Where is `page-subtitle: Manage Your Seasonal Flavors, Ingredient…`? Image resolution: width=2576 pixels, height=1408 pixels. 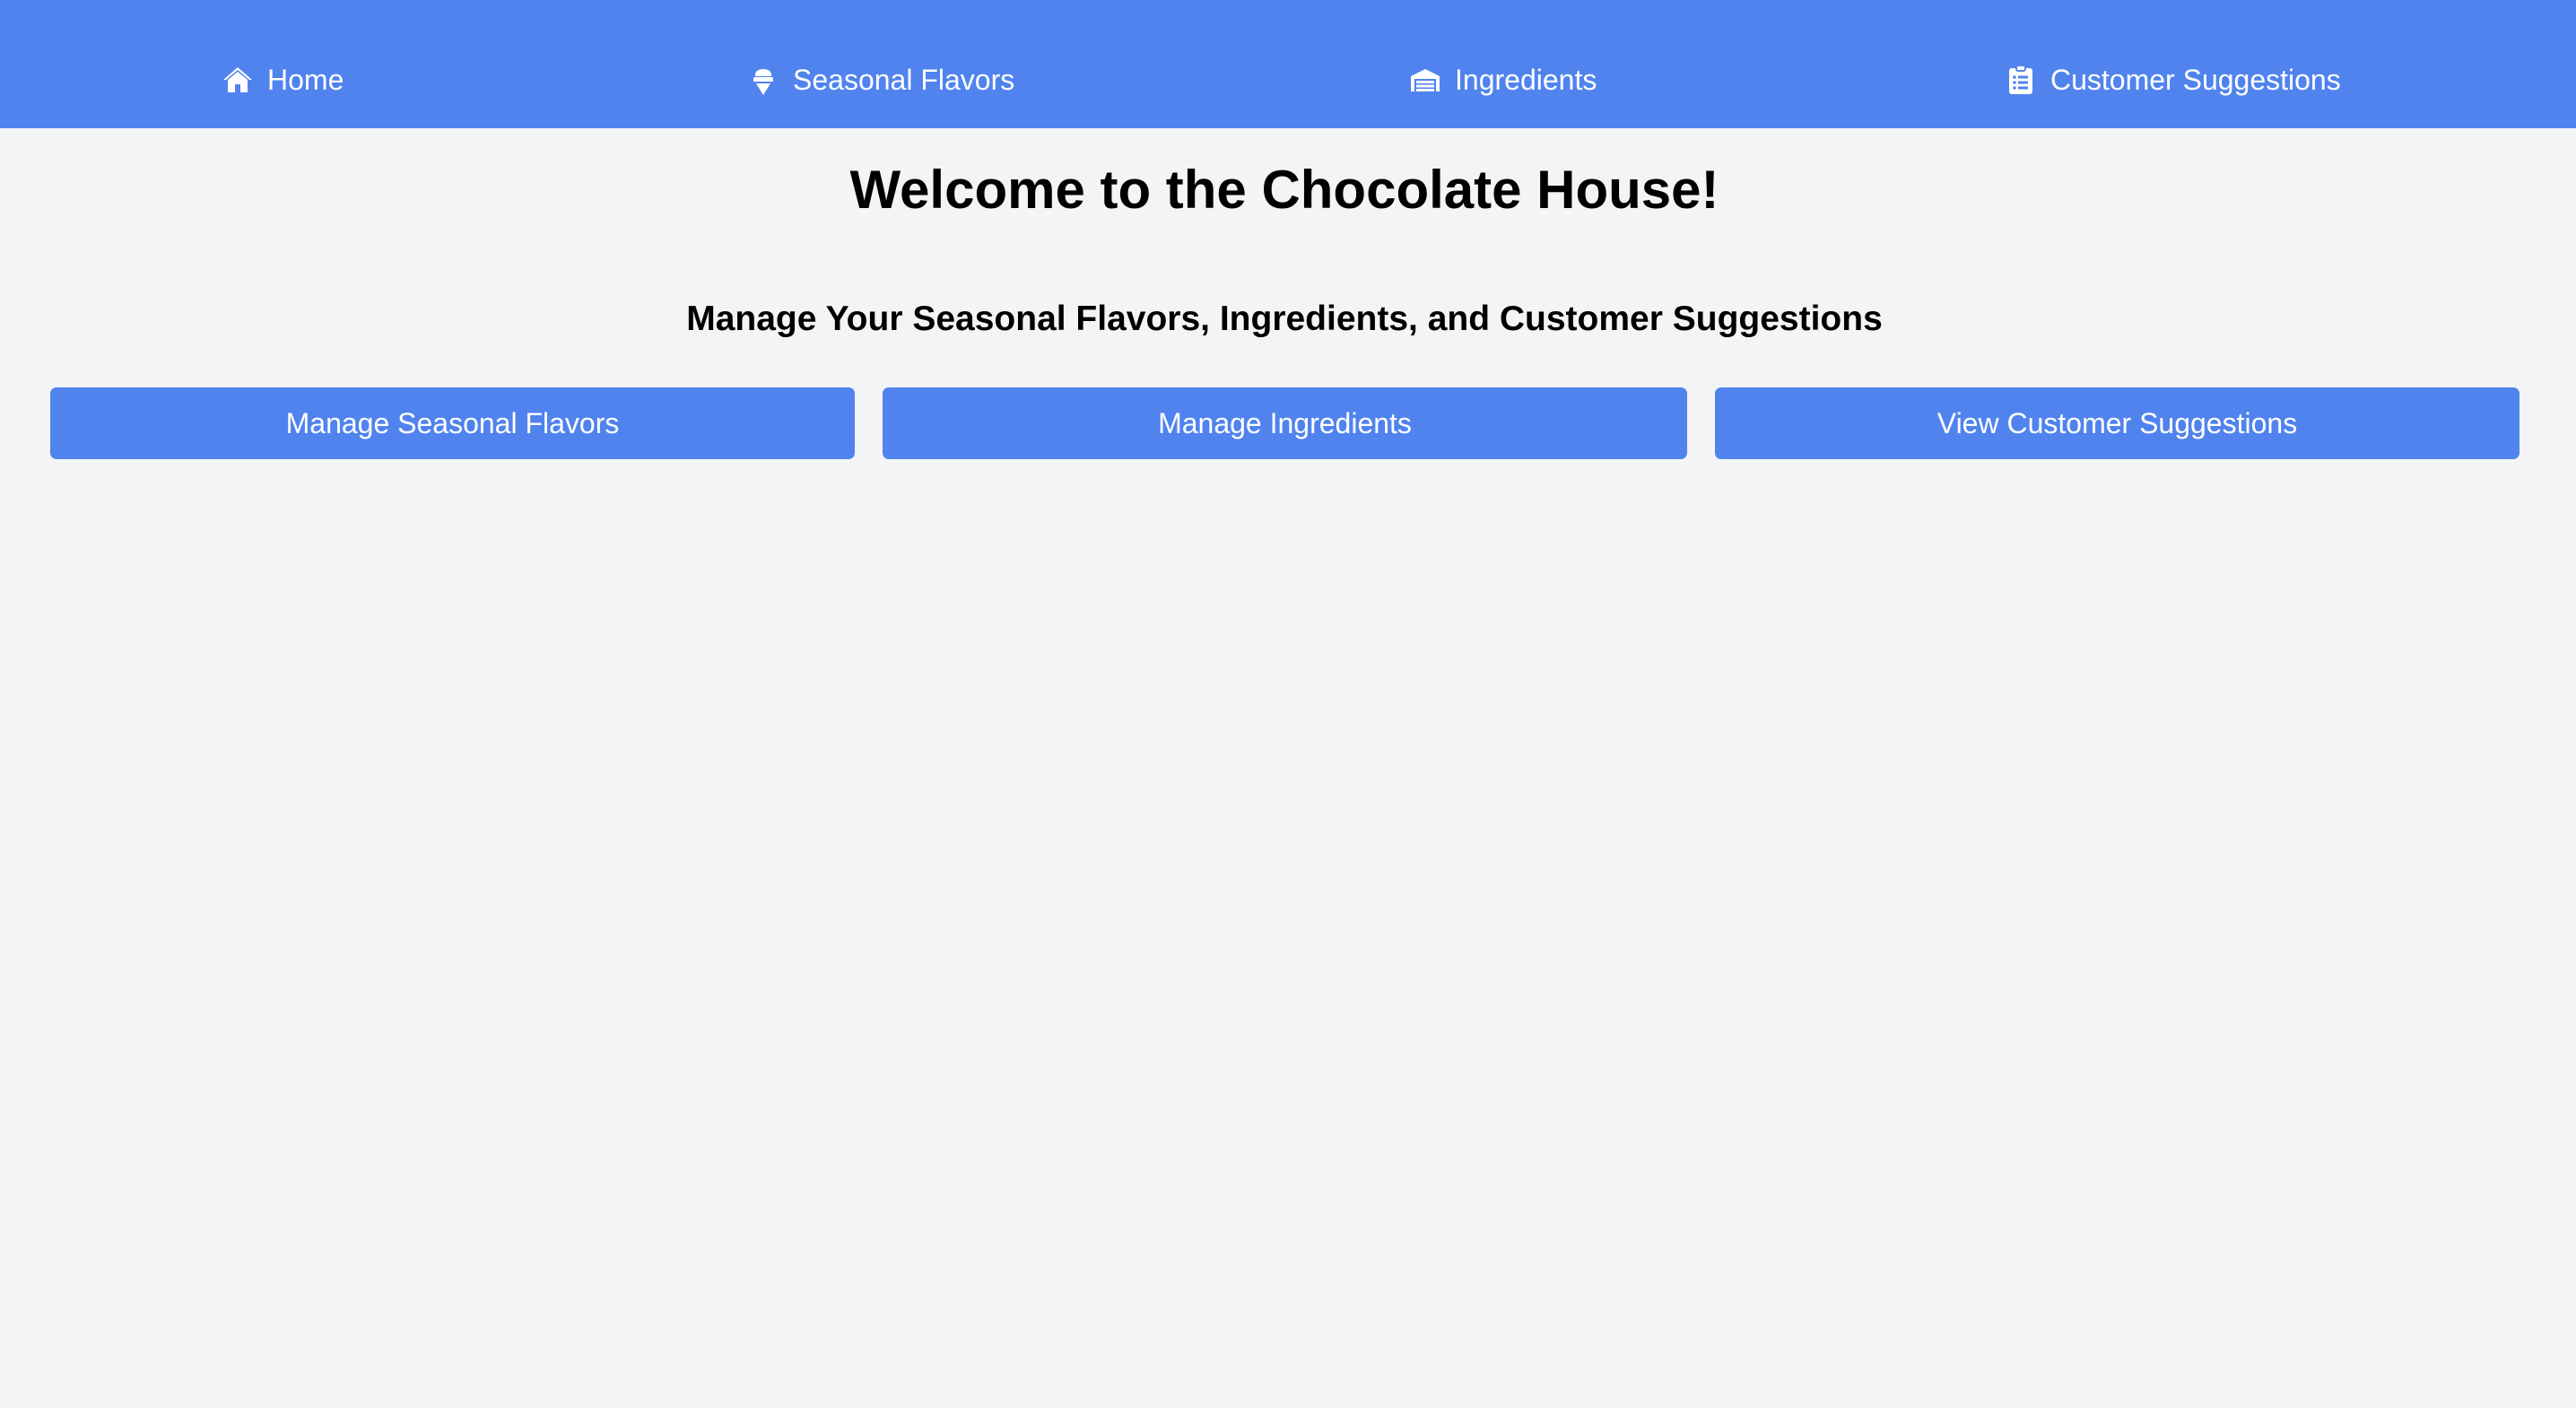 page-subtitle: Manage Your Seasonal Flavors, Ingredient… is located at coordinates (1284, 319).